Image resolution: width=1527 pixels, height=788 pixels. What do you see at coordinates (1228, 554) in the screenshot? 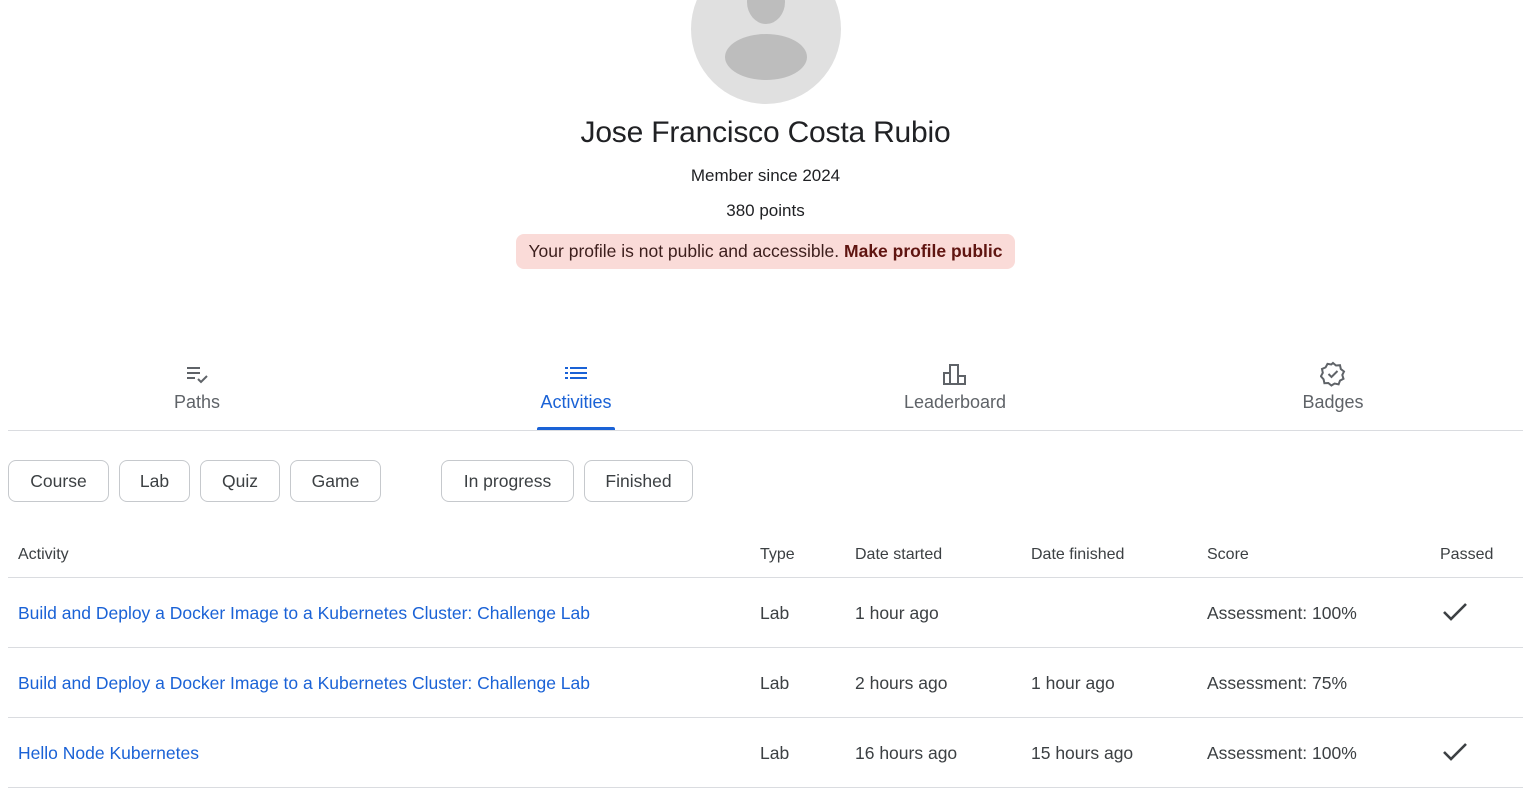
I see `column-header-score: Score` at bounding box center [1228, 554].